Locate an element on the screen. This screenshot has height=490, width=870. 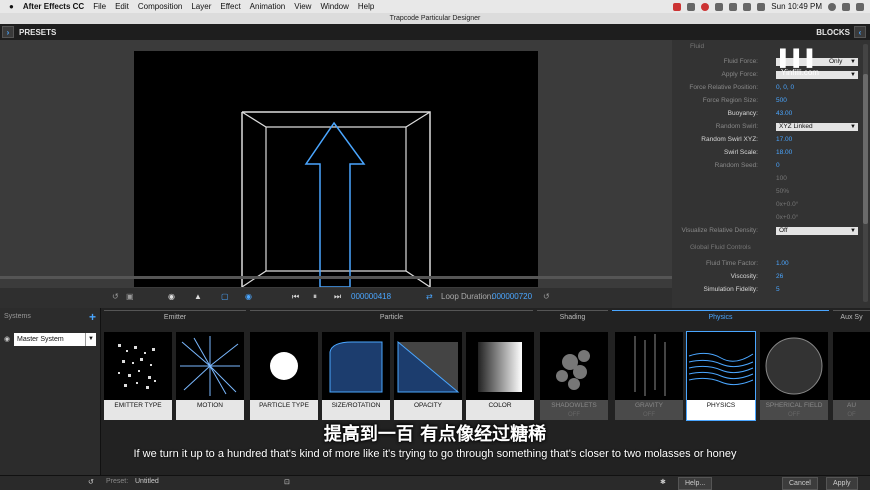
buoyancy-label: Buoyancy: is located at coordinates (742, 113).